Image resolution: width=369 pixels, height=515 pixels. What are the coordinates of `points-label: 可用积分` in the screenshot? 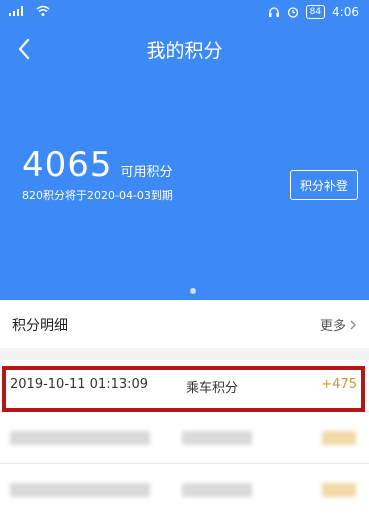 It's located at (146, 172).